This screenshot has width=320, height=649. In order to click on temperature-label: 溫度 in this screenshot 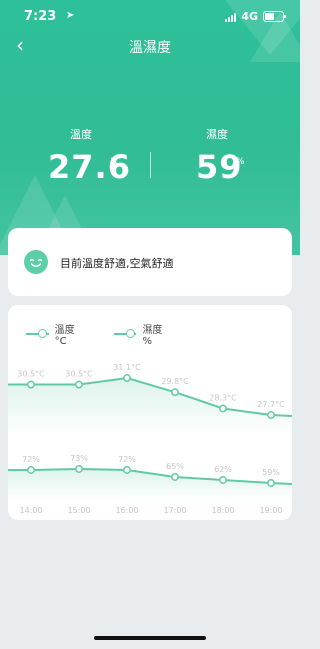, I will do `click(81, 134)`.